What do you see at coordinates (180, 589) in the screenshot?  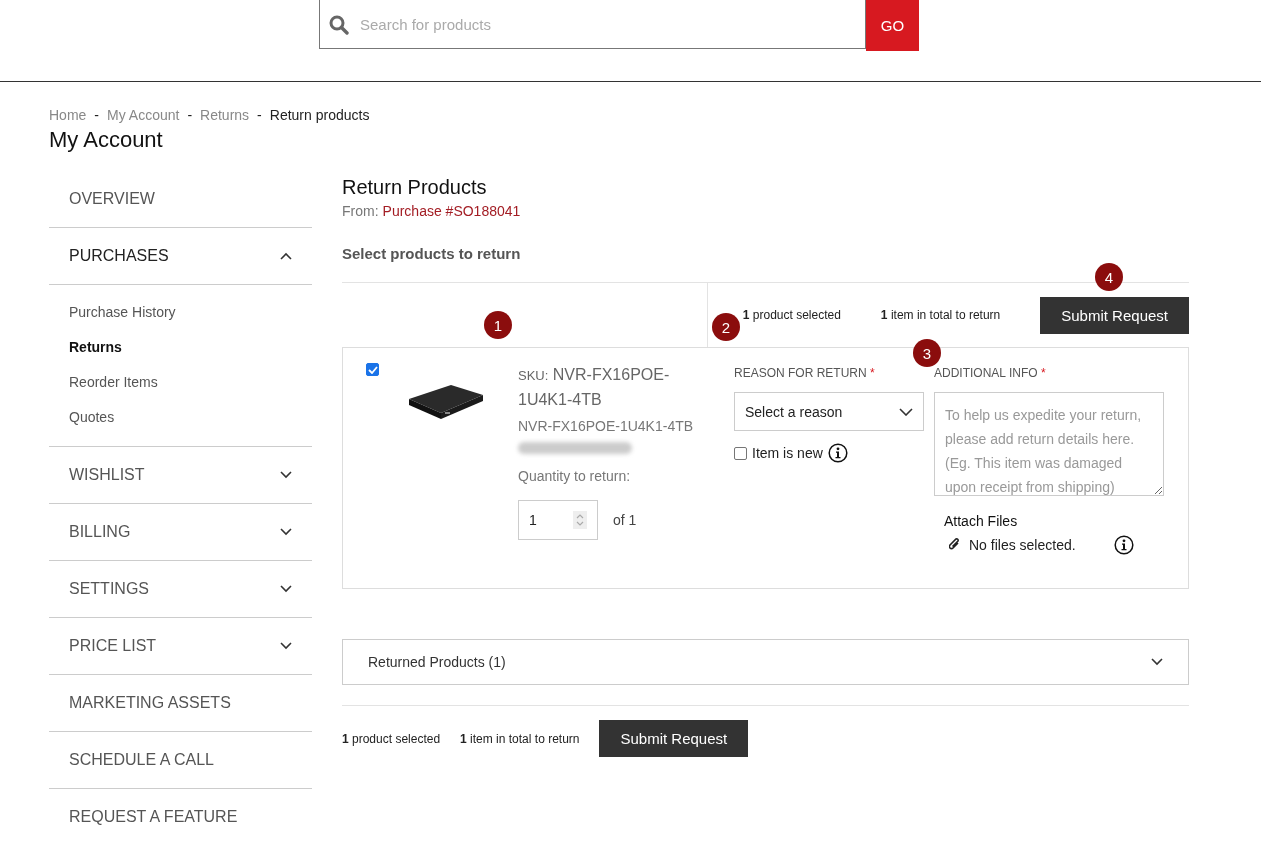 I see `sidebar-item: SETTINGS` at bounding box center [180, 589].